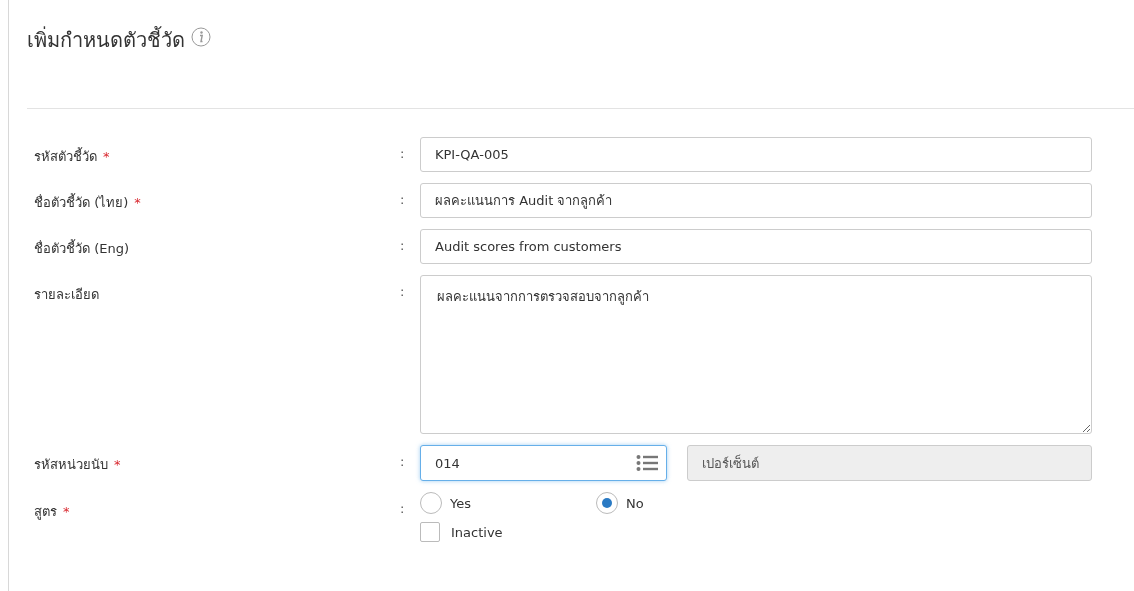 This screenshot has height=591, width=1134. I want to click on lookup-field: 014, so click(543, 463).